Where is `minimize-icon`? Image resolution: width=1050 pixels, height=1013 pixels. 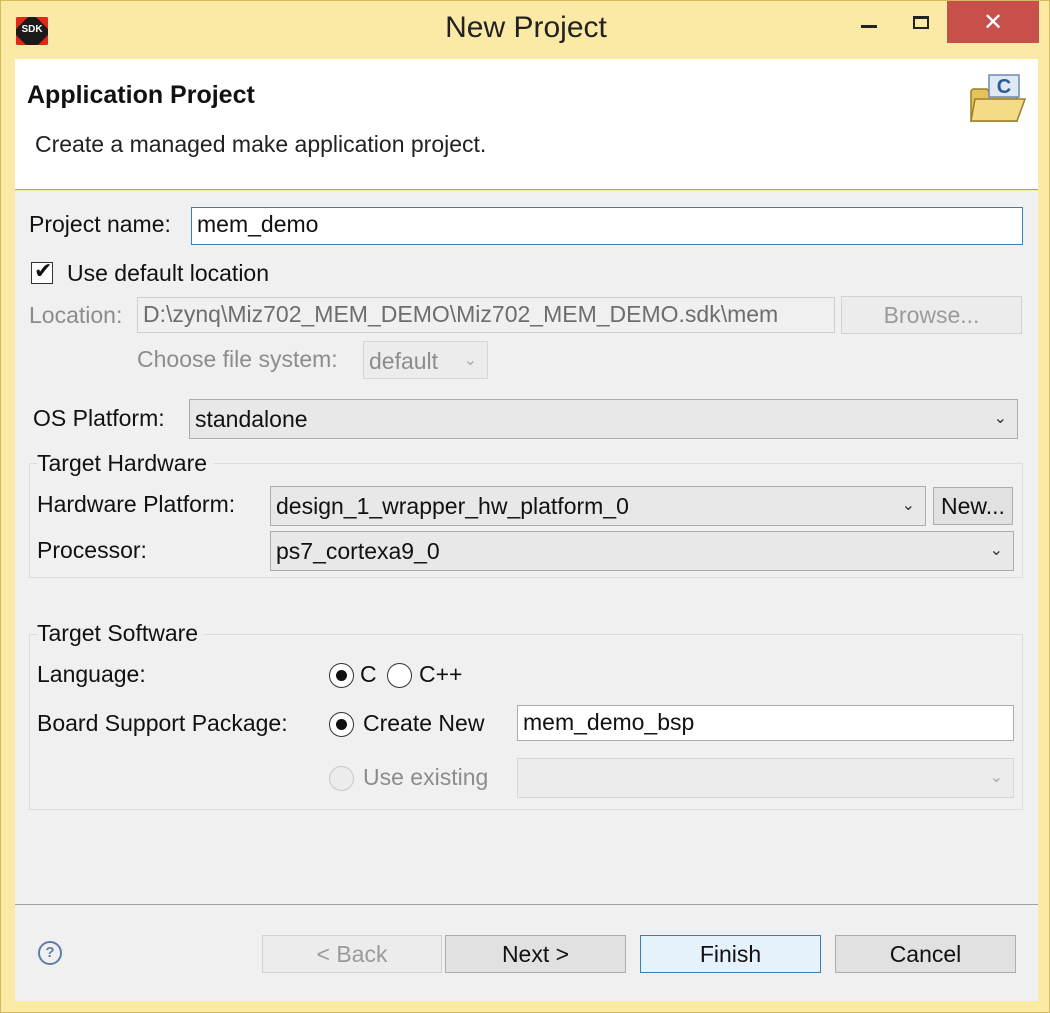 minimize-icon is located at coordinates (869, 26).